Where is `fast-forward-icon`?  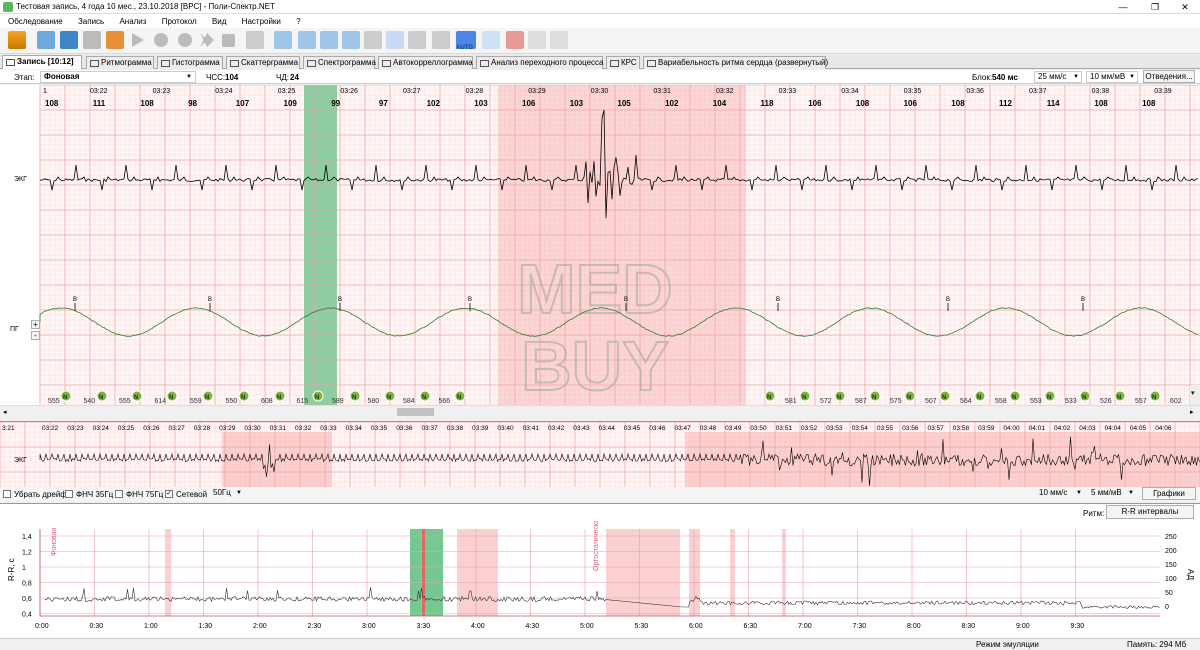 fast-forward-icon is located at coordinates (207, 40).